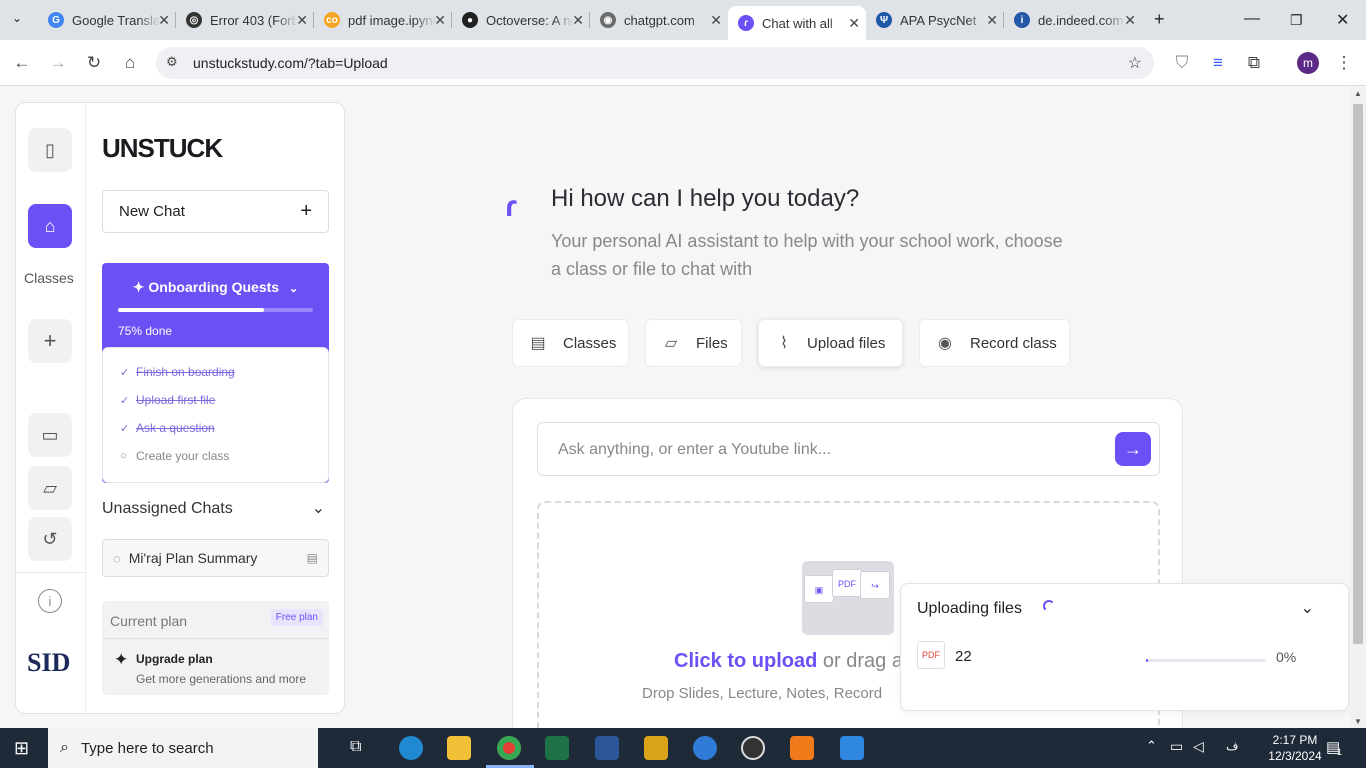 This screenshot has height=768, width=1366. What do you see at coordinates (58, 63) in the screenshot?
I see `forward-icon: →` at bounding box center [58, 63].